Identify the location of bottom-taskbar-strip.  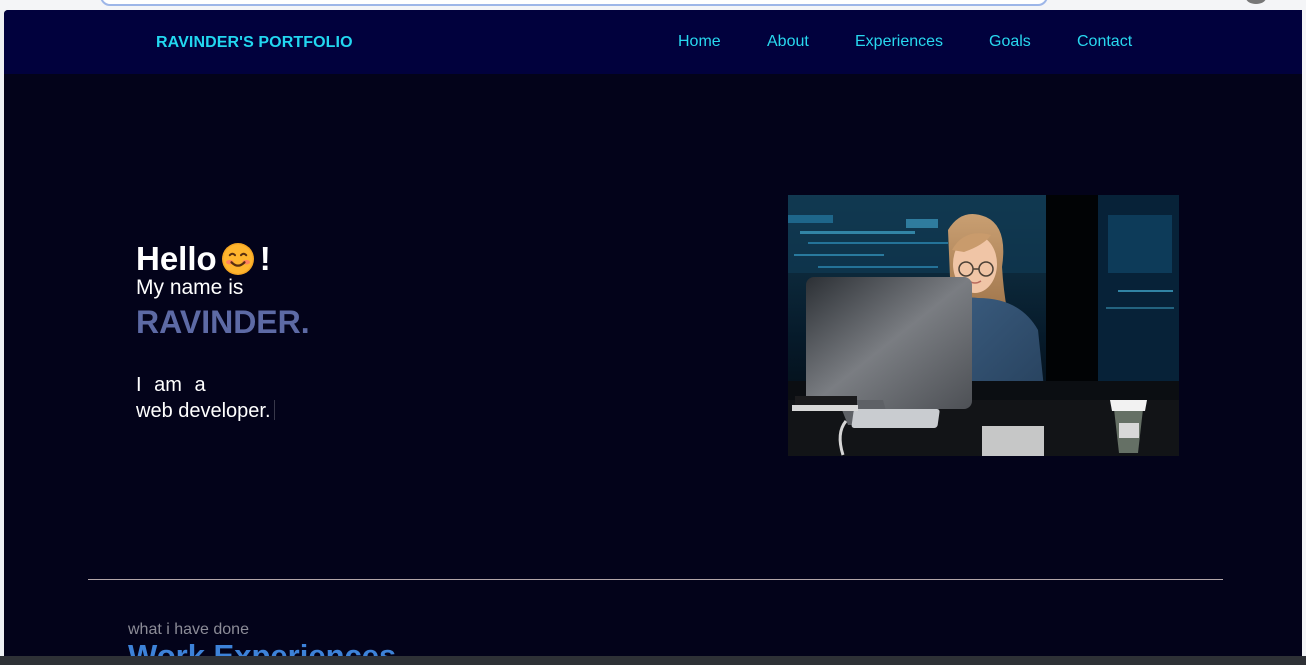
(653, 660).